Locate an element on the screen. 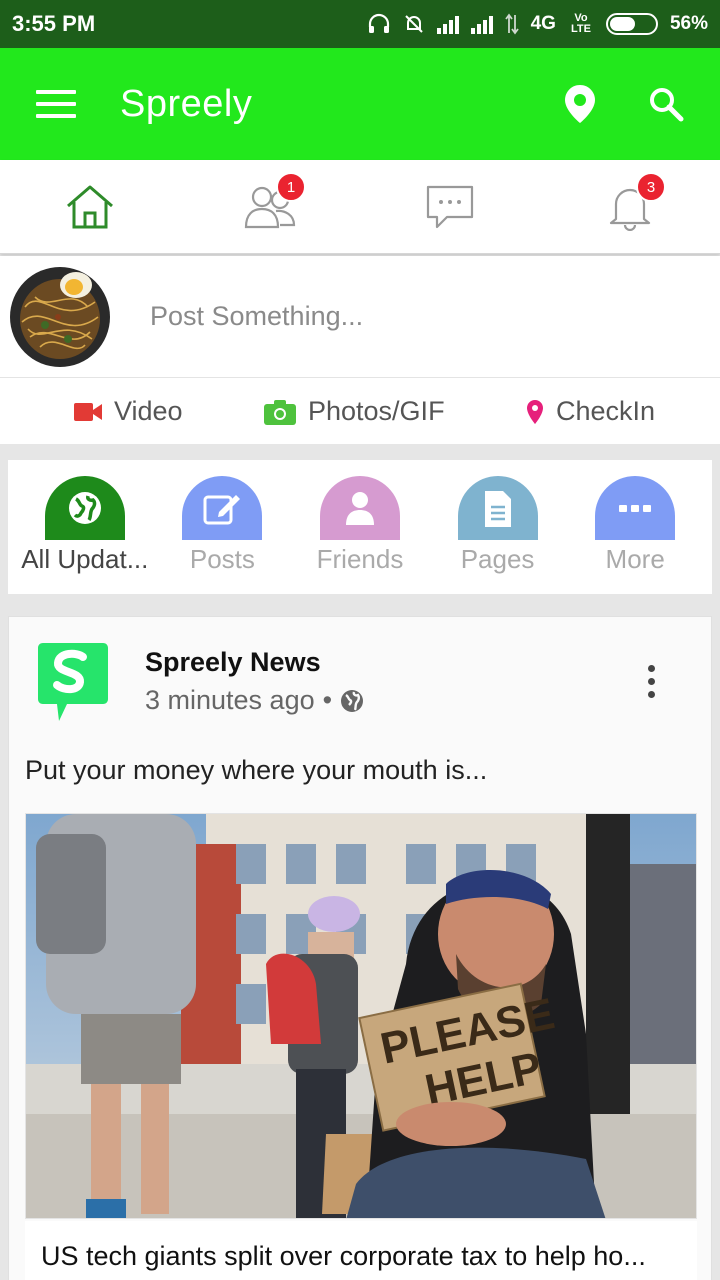 The image size is (720, 1280). bell-off-icon is located at coordinates (413, 24).